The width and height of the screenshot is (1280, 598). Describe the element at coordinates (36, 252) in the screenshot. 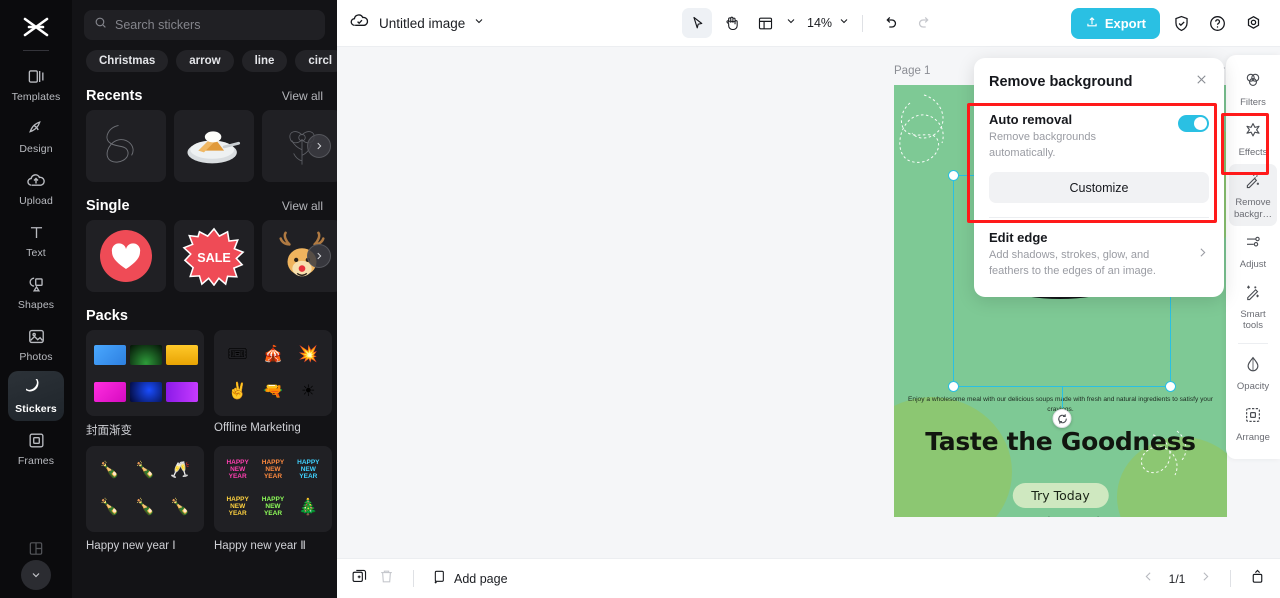

I see `sidebar-item-label: Text` at that location.